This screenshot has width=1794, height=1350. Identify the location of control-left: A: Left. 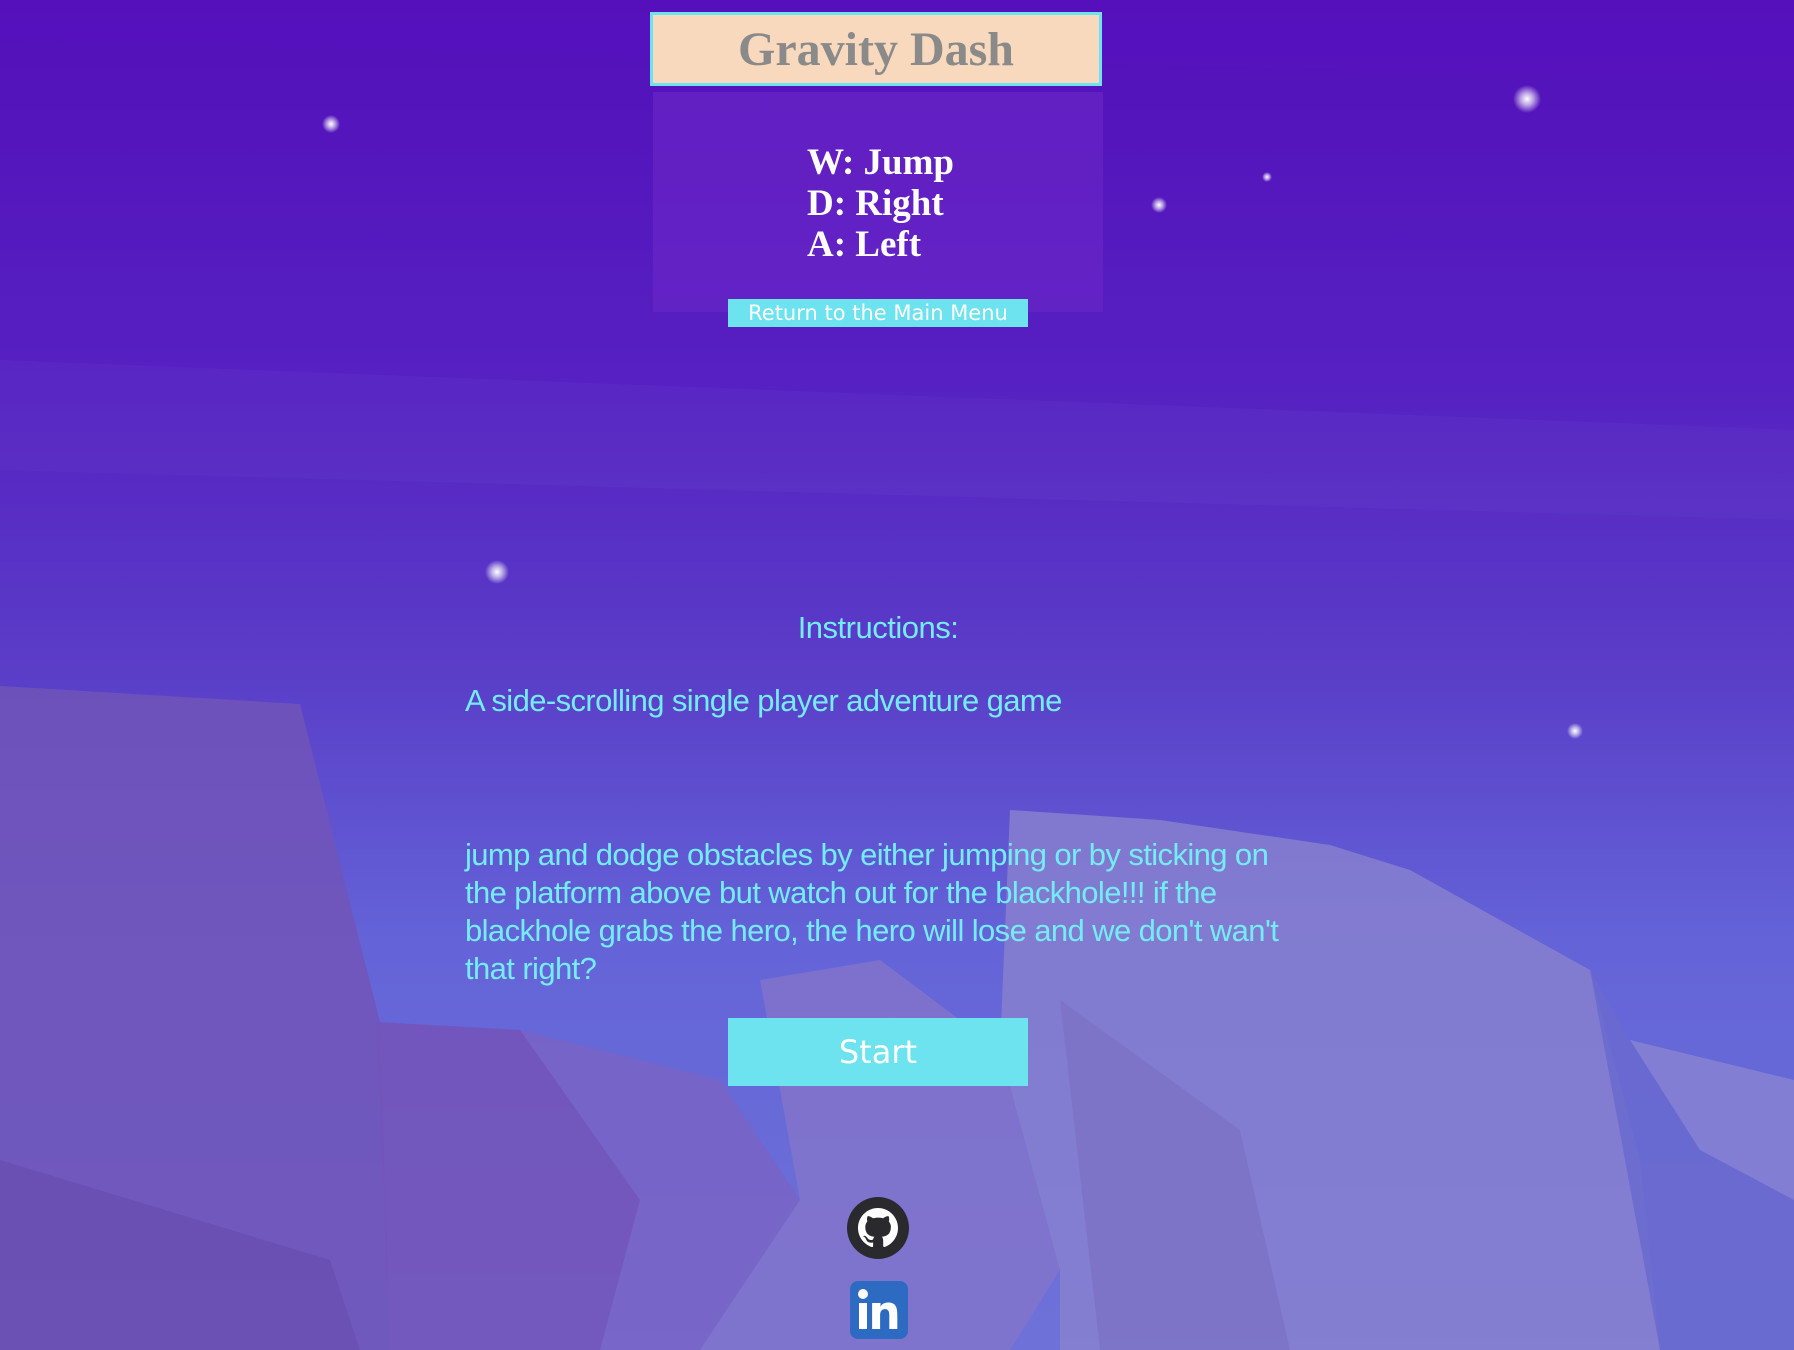
(864, 244).